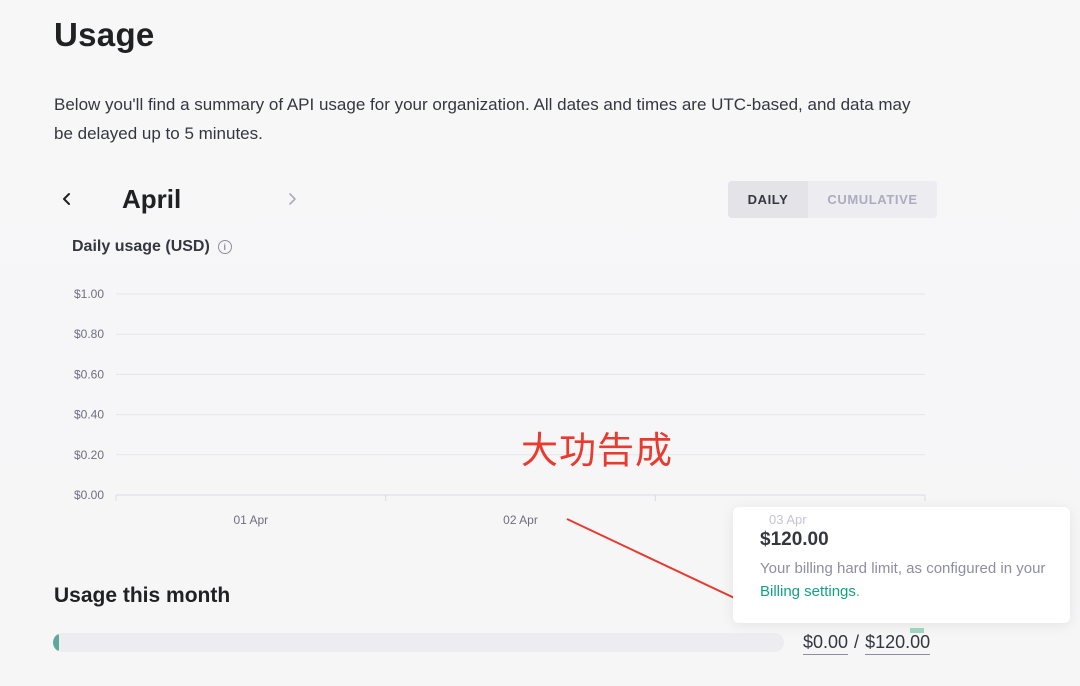 The height and width of the screenshot is (686, 1080). I want to click on x-tick-label: 02 Apr, so click(520, 520).